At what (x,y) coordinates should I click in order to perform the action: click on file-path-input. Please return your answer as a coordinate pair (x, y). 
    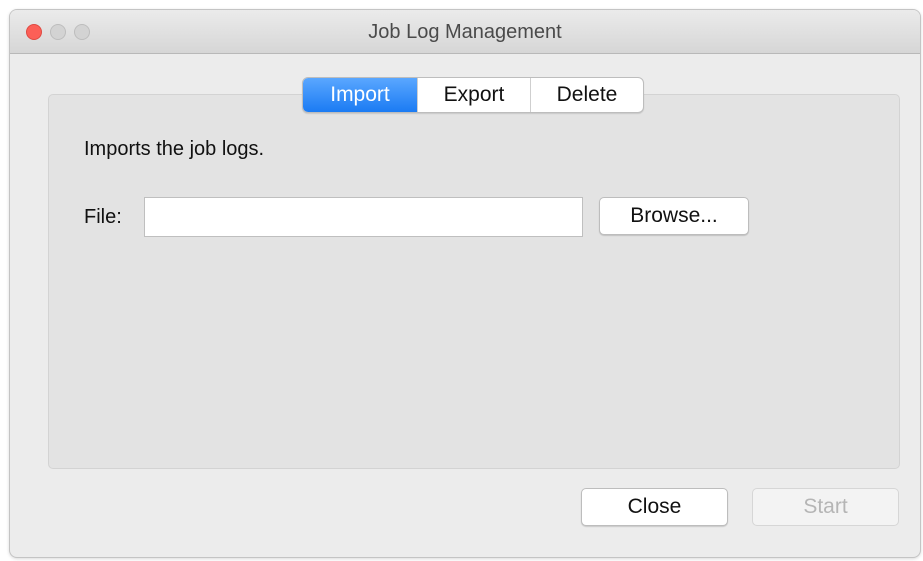
    Looking at the image, I should click on (363, 217).